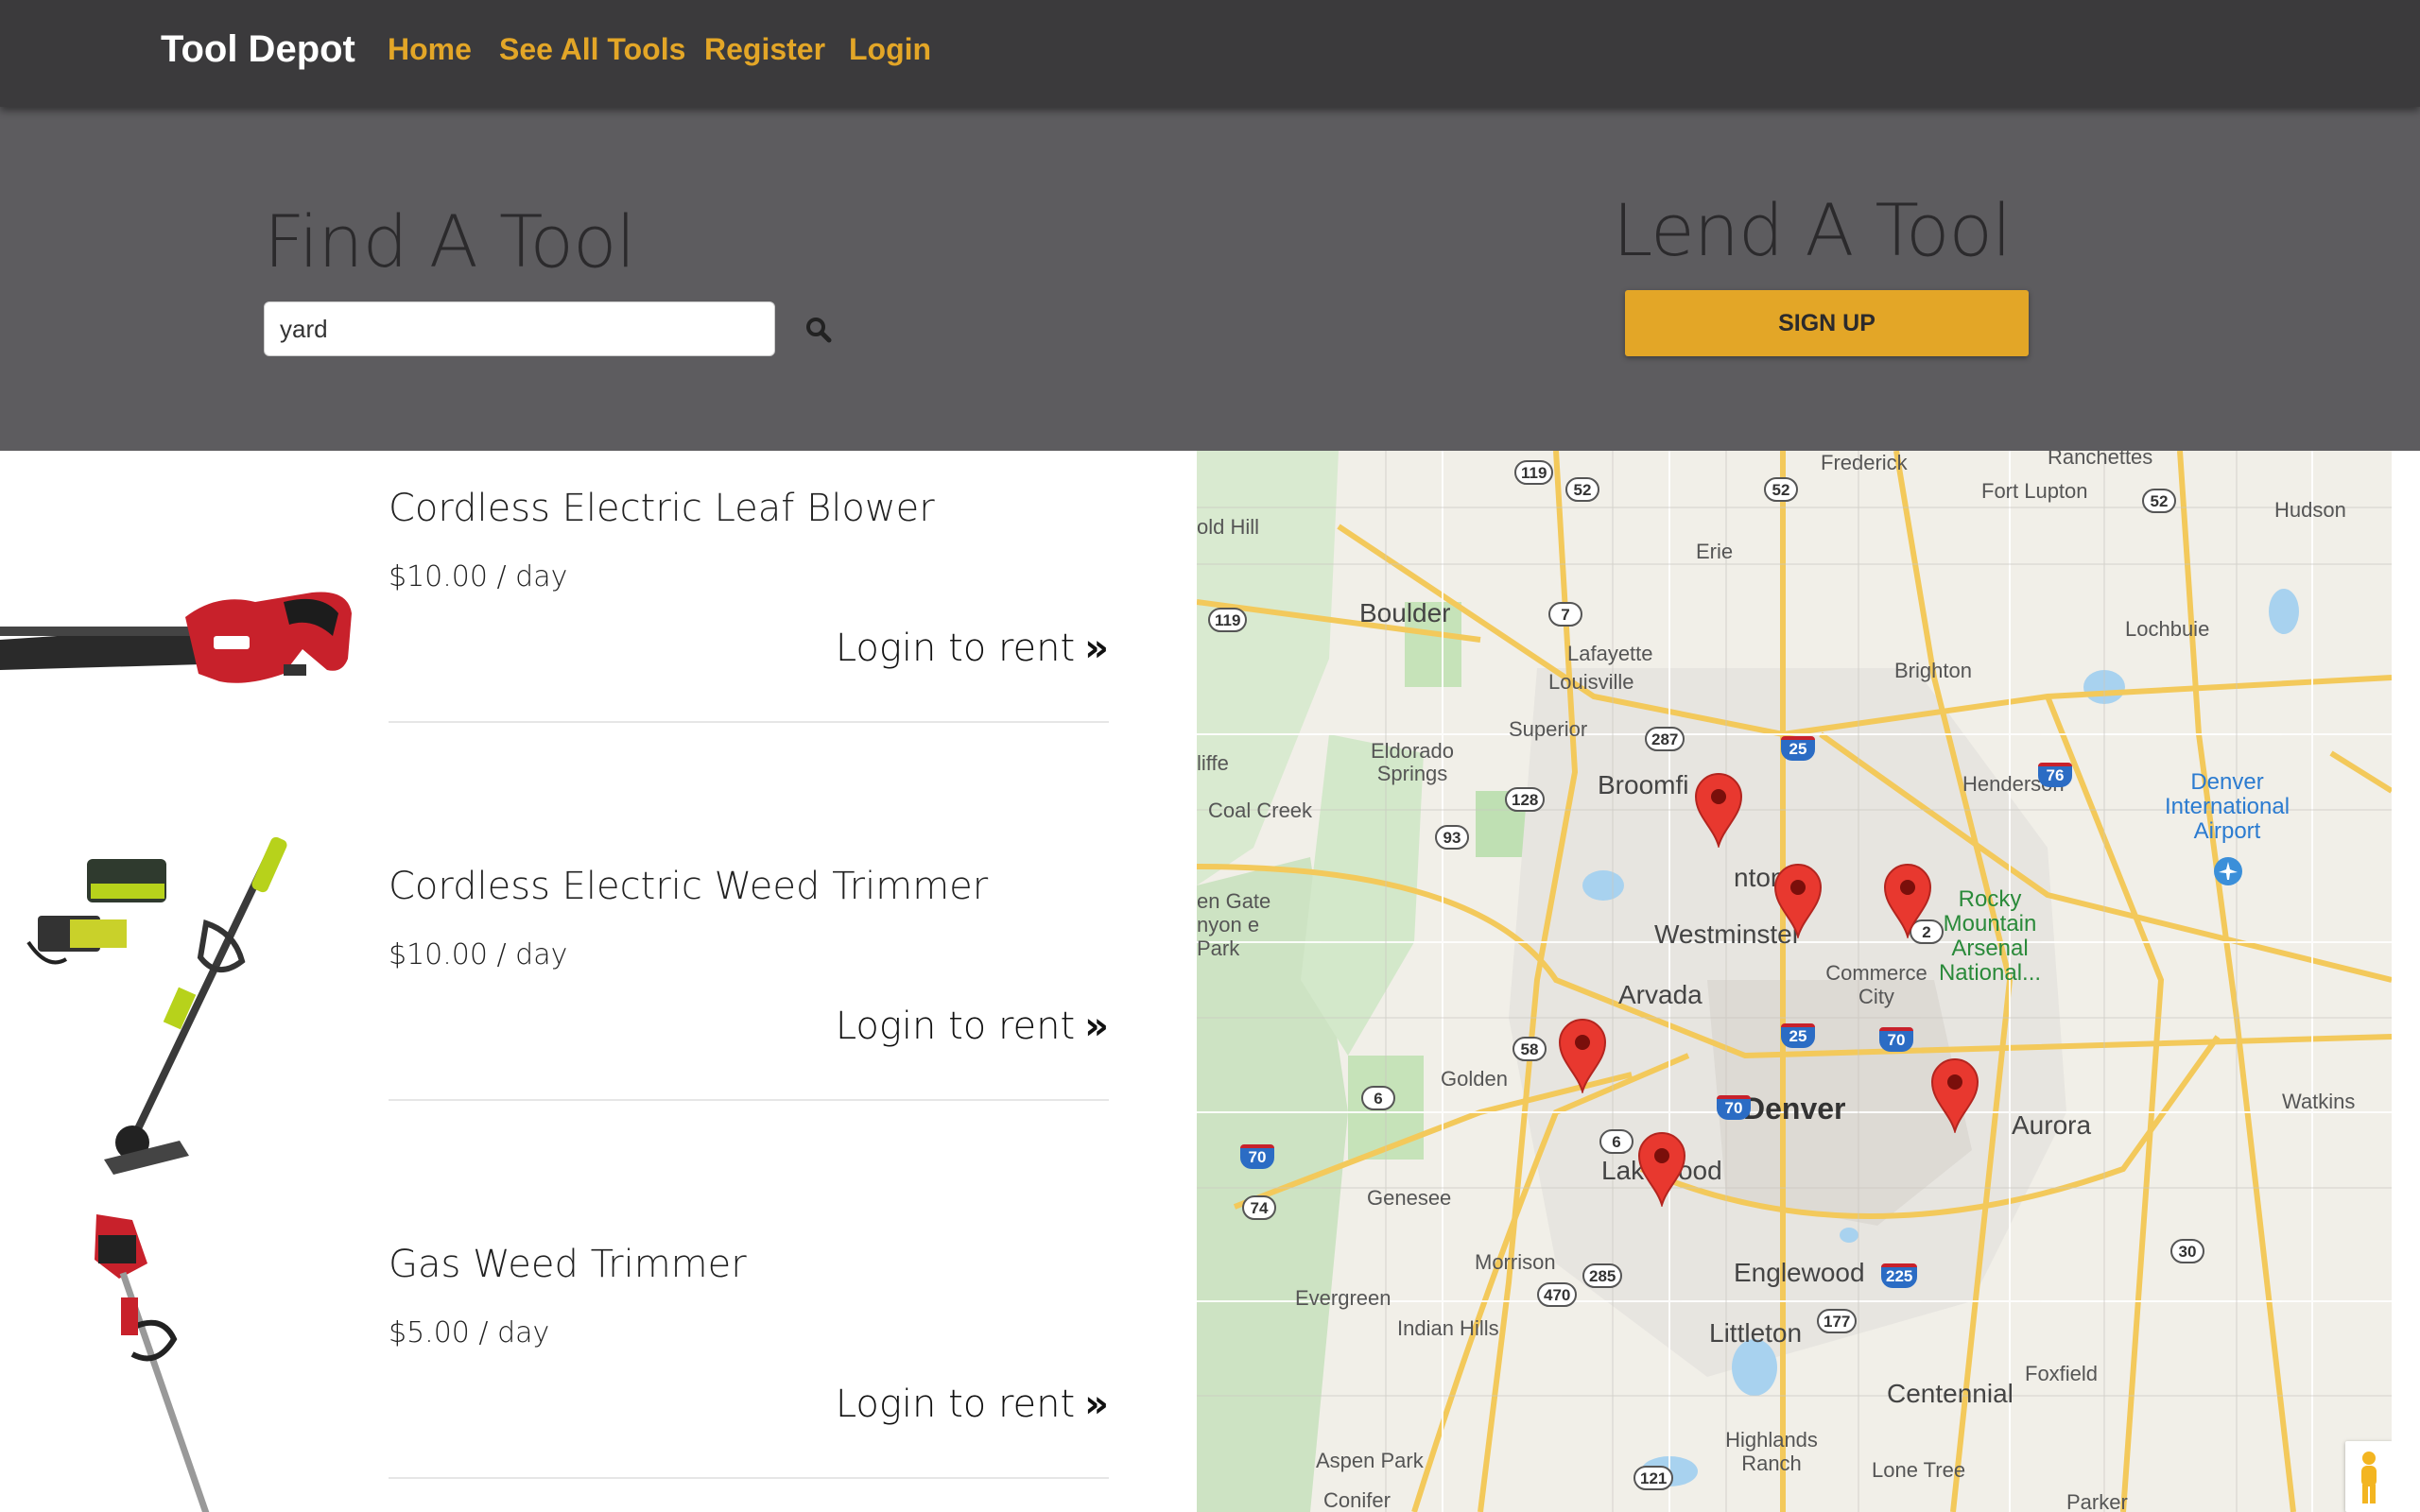 Image resolution: width=2420 pixels, height=1512 pixels. What do you see at coordinates (1610, 653) in the screenshot?
I see `map-label: Lafayette` at bounding box center [1610, 653].